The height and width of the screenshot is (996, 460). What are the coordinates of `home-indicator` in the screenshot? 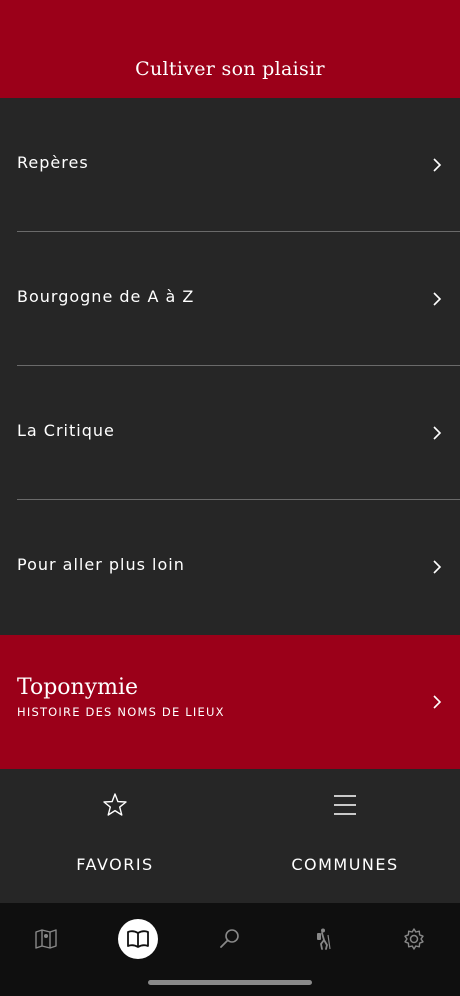 It's located at (230, 982).